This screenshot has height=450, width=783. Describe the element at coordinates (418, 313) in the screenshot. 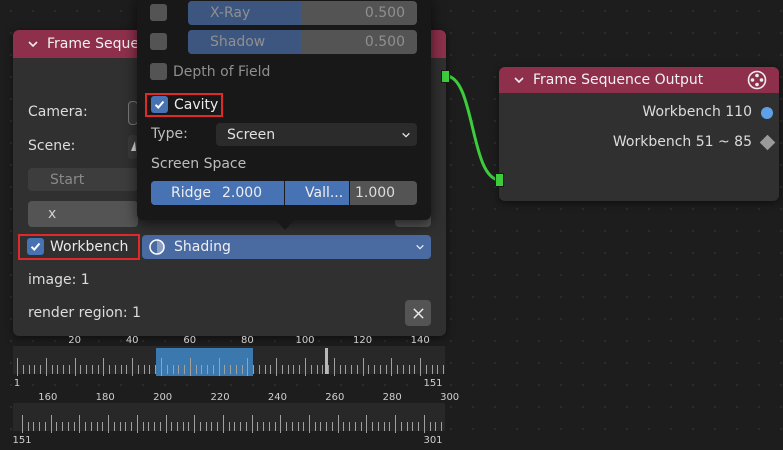

I see `close-button` at that location.